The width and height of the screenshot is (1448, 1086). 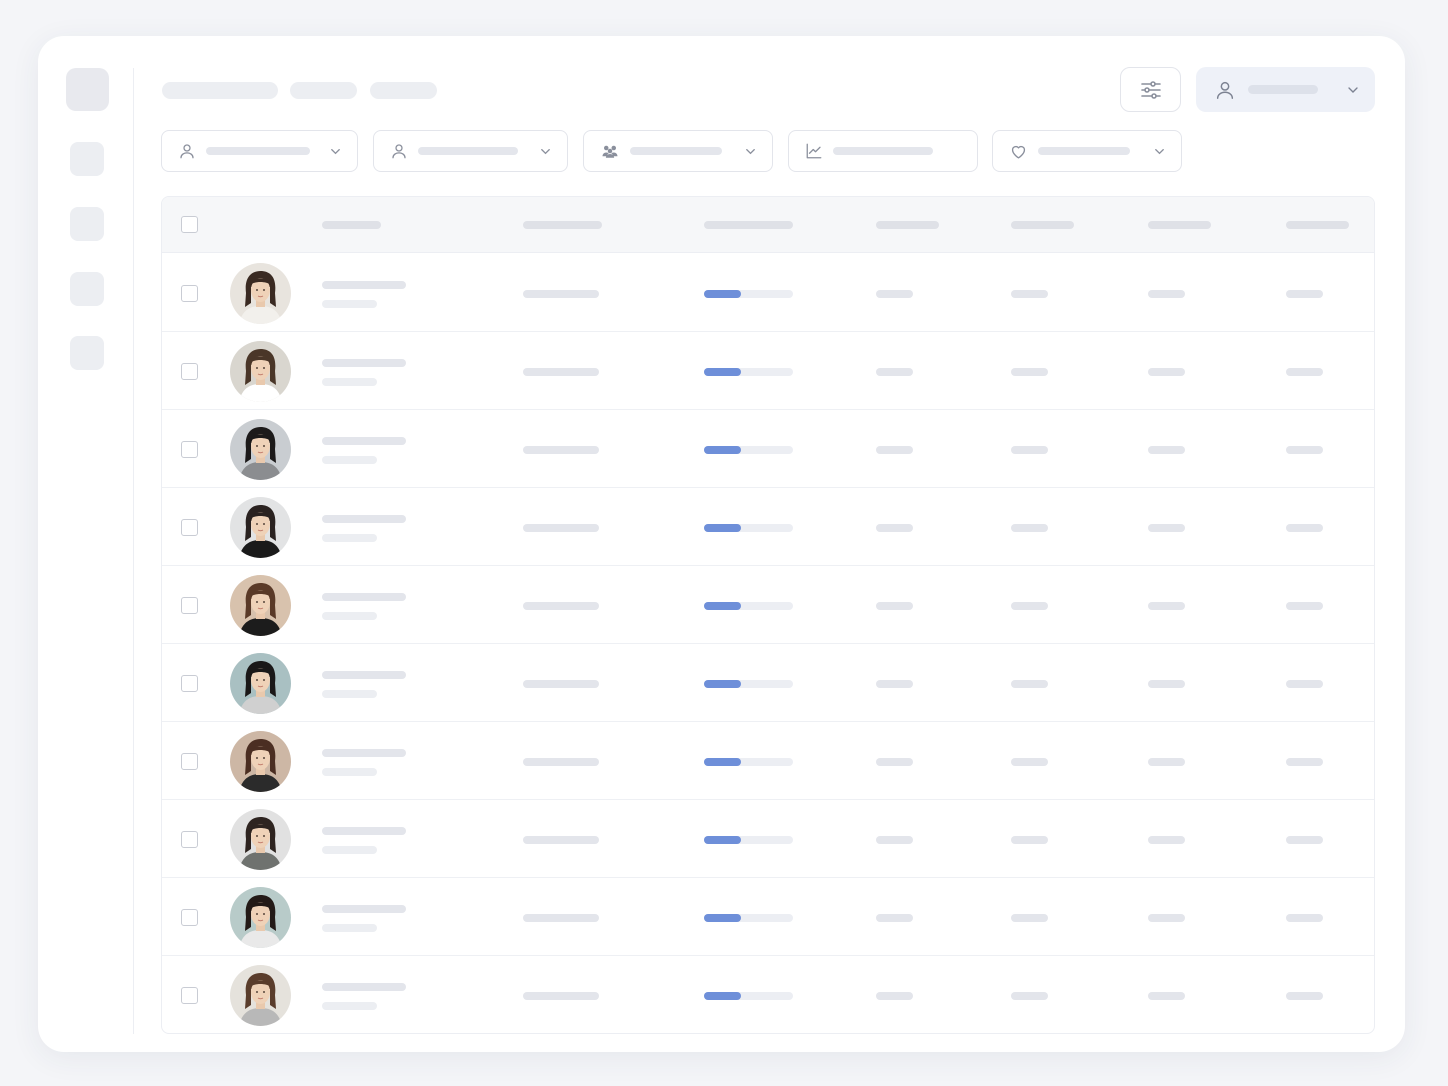 What do you see at coordinates (610, 151) in the screenshot?
I see `users-icon` at bounding box center [610, 151].